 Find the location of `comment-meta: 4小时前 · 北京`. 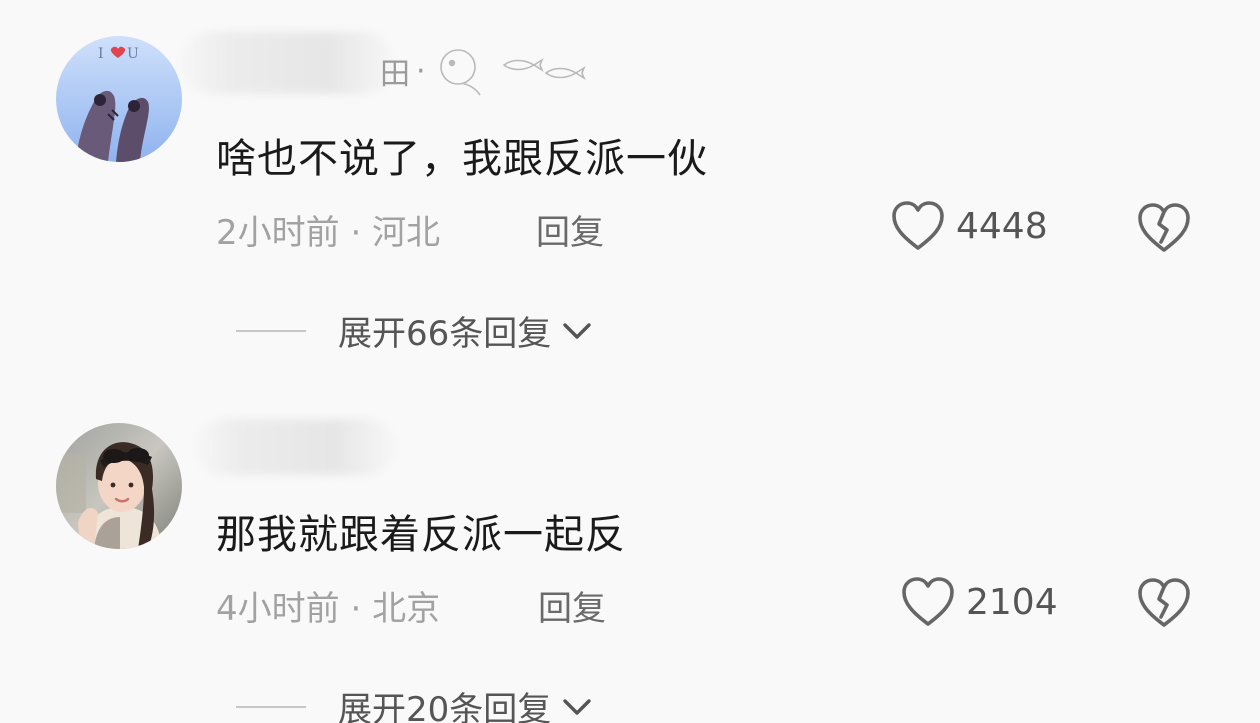

comment-meta: 4小时前 · 北京 is located at coordinates (328, 605).